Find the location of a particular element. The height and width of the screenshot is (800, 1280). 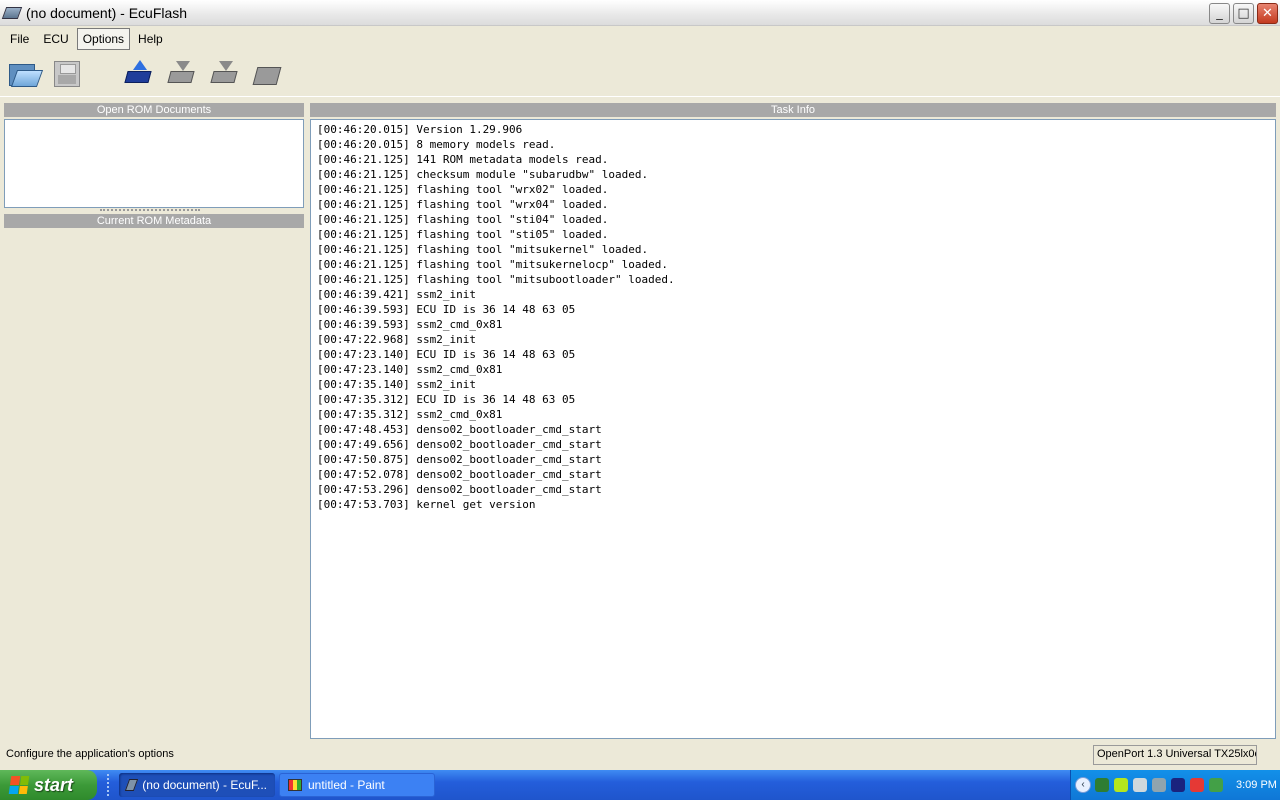

log-line: [00:46:39.421] ssm2_init is located at coordinates (396, 294).